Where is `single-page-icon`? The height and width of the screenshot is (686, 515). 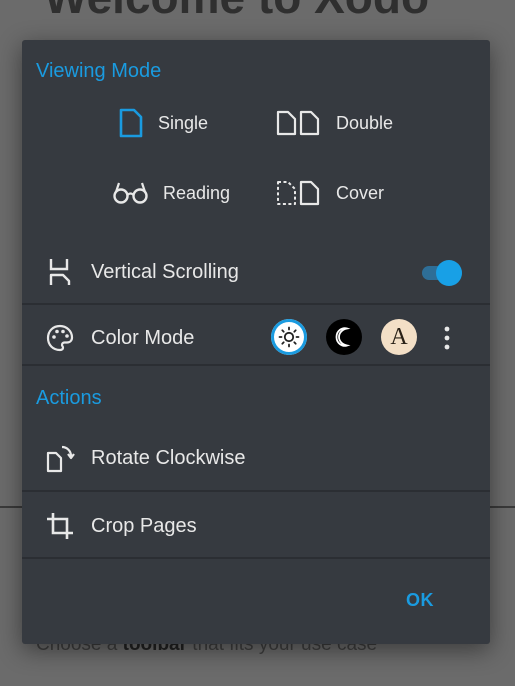
single-page-icon is located at coordinates (131, 123).